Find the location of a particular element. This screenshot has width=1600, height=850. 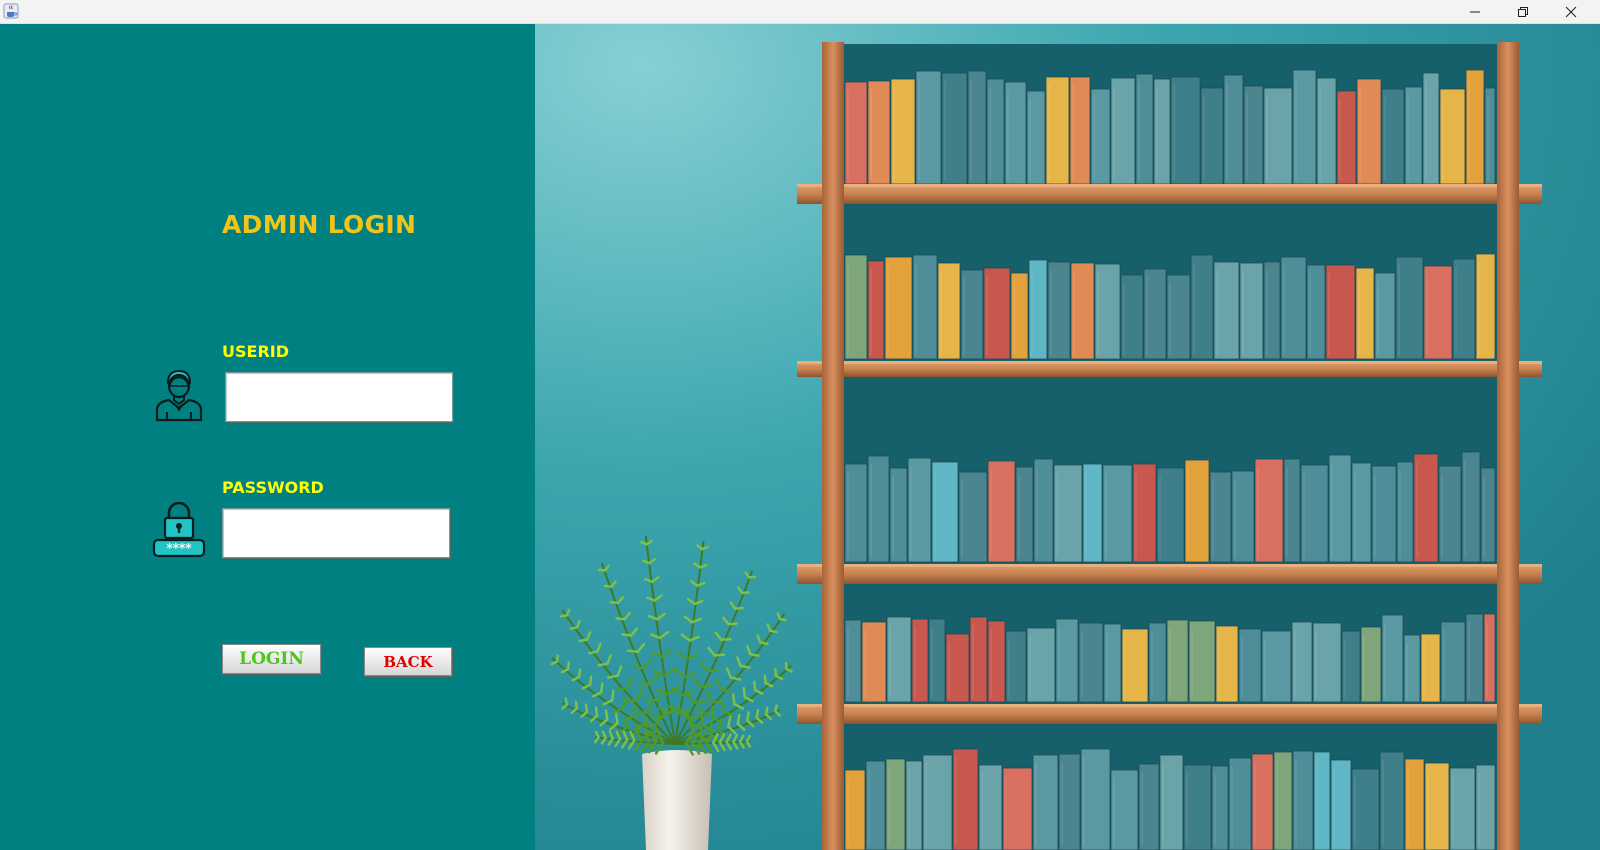

minimize-button is located at coordinates (1475, 12).